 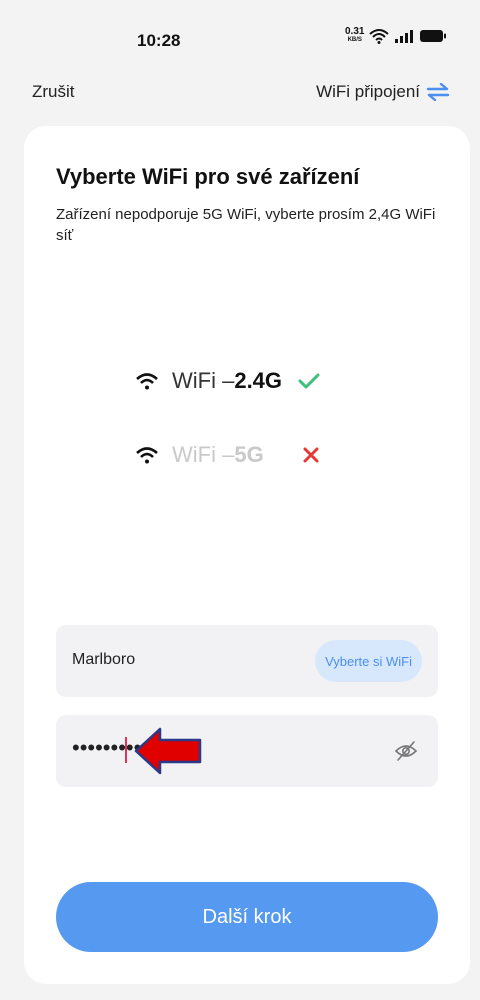 What do you see at coordinates (438, 92) in the screenshot?
I see `swap-arrows-icon` at bounding box center [438, 92].